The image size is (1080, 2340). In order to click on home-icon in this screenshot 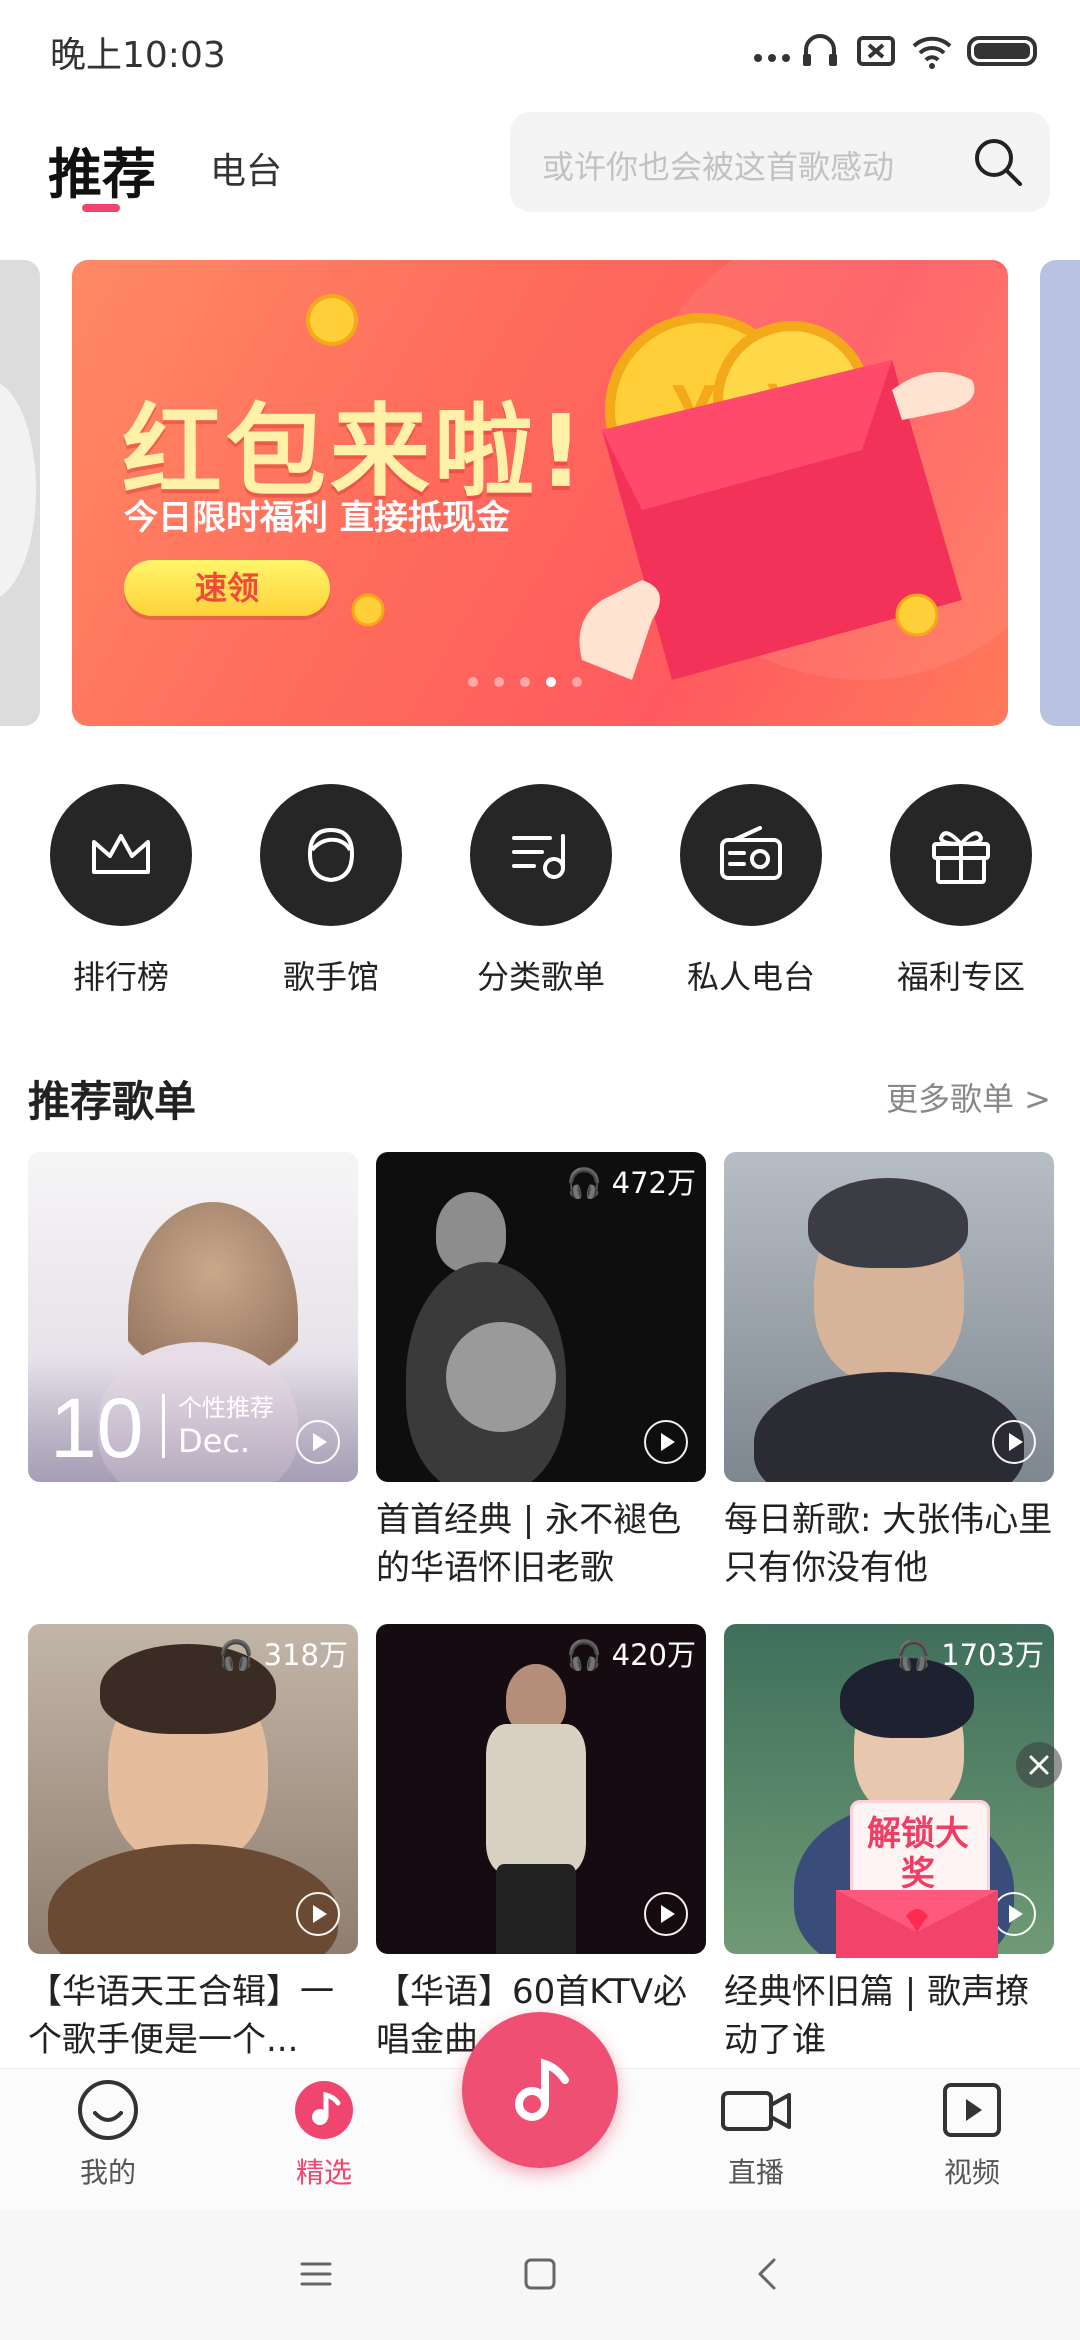, I will do `click(540, 2274)`.